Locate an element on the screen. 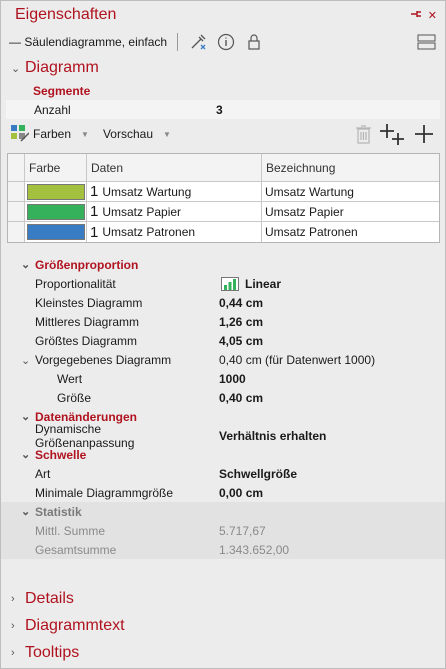  segment-count-value: 3 is located at coordinates (214, 110).